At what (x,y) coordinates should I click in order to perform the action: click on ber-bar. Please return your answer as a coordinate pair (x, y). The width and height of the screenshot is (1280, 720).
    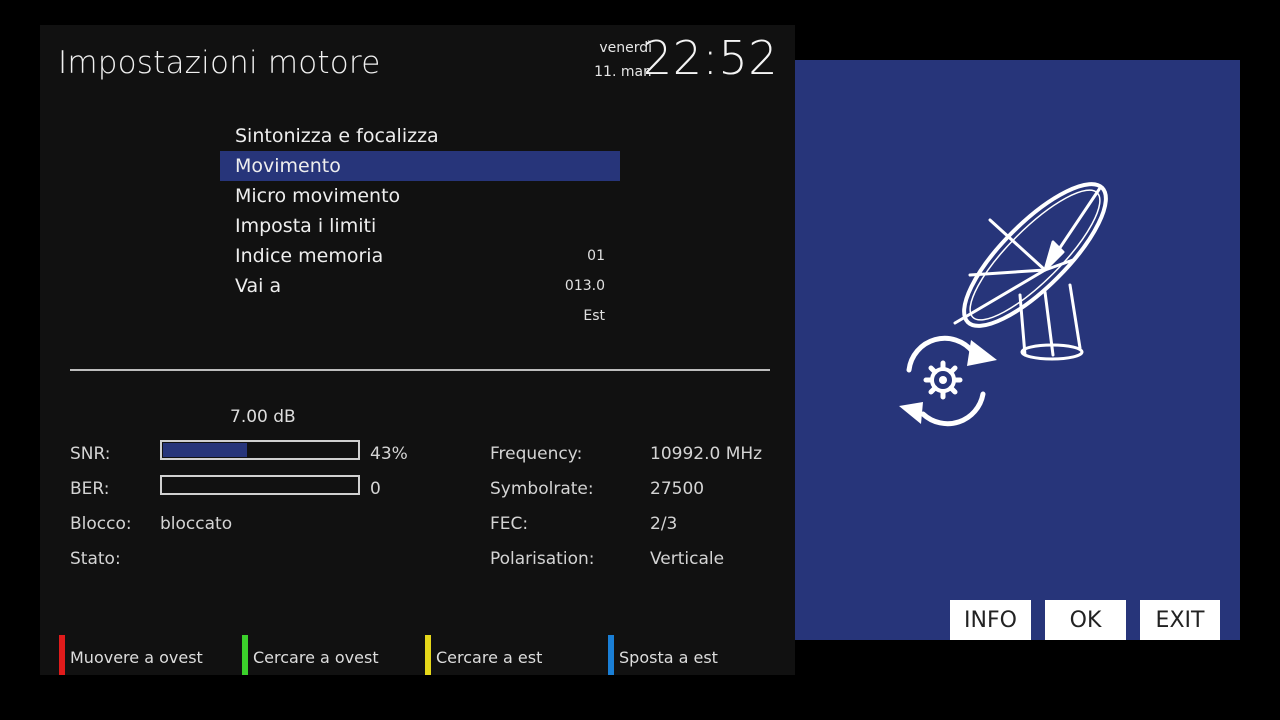
    Looking at the image, I should click on (260, 485).